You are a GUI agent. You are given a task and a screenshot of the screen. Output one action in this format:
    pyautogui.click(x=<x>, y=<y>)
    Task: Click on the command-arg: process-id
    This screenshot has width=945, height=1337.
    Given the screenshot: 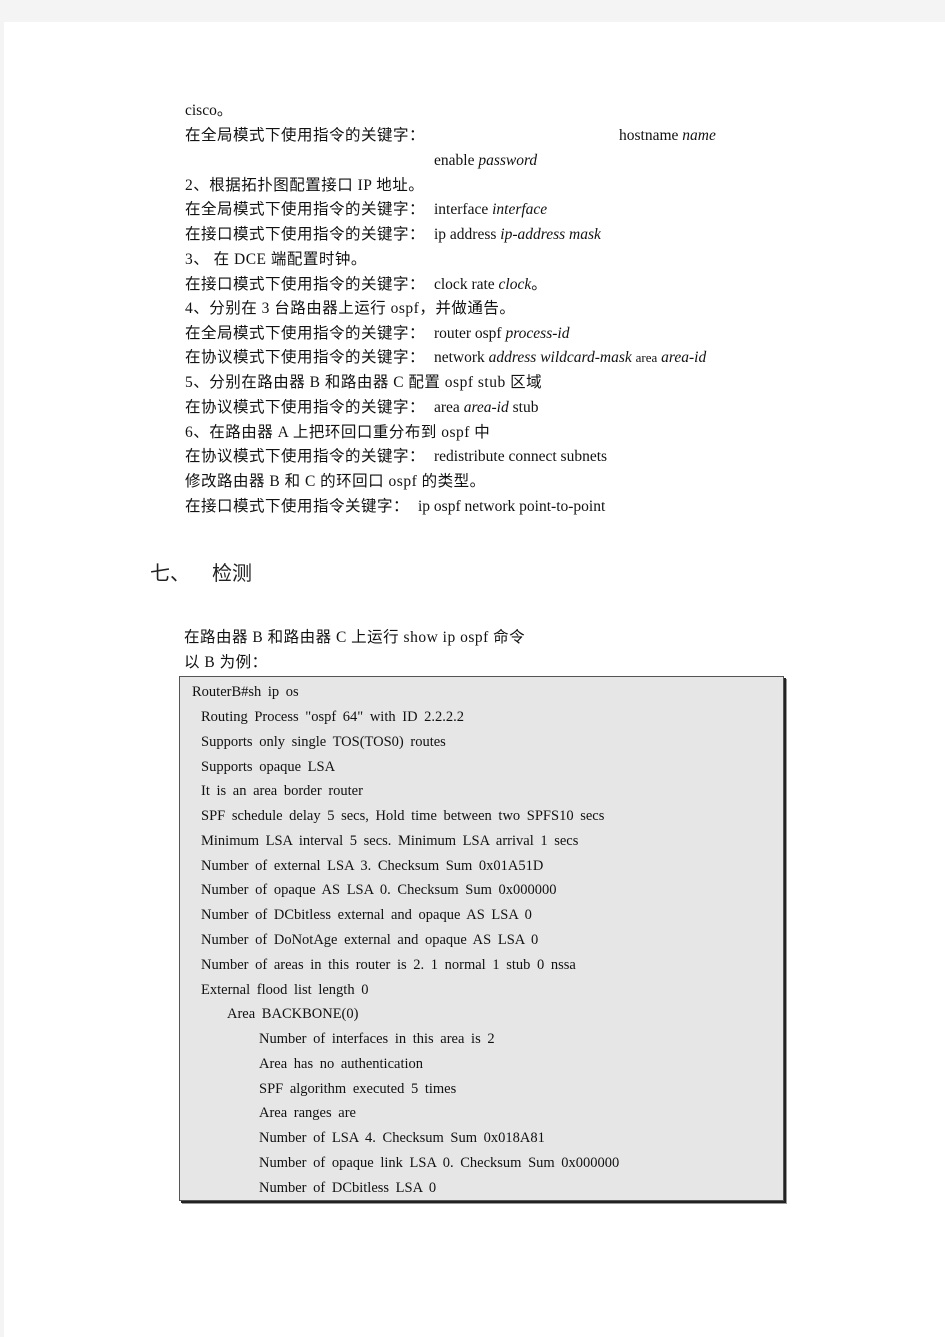 What is the action you would take?
    pyautogui.click(x=537, y=333)
    